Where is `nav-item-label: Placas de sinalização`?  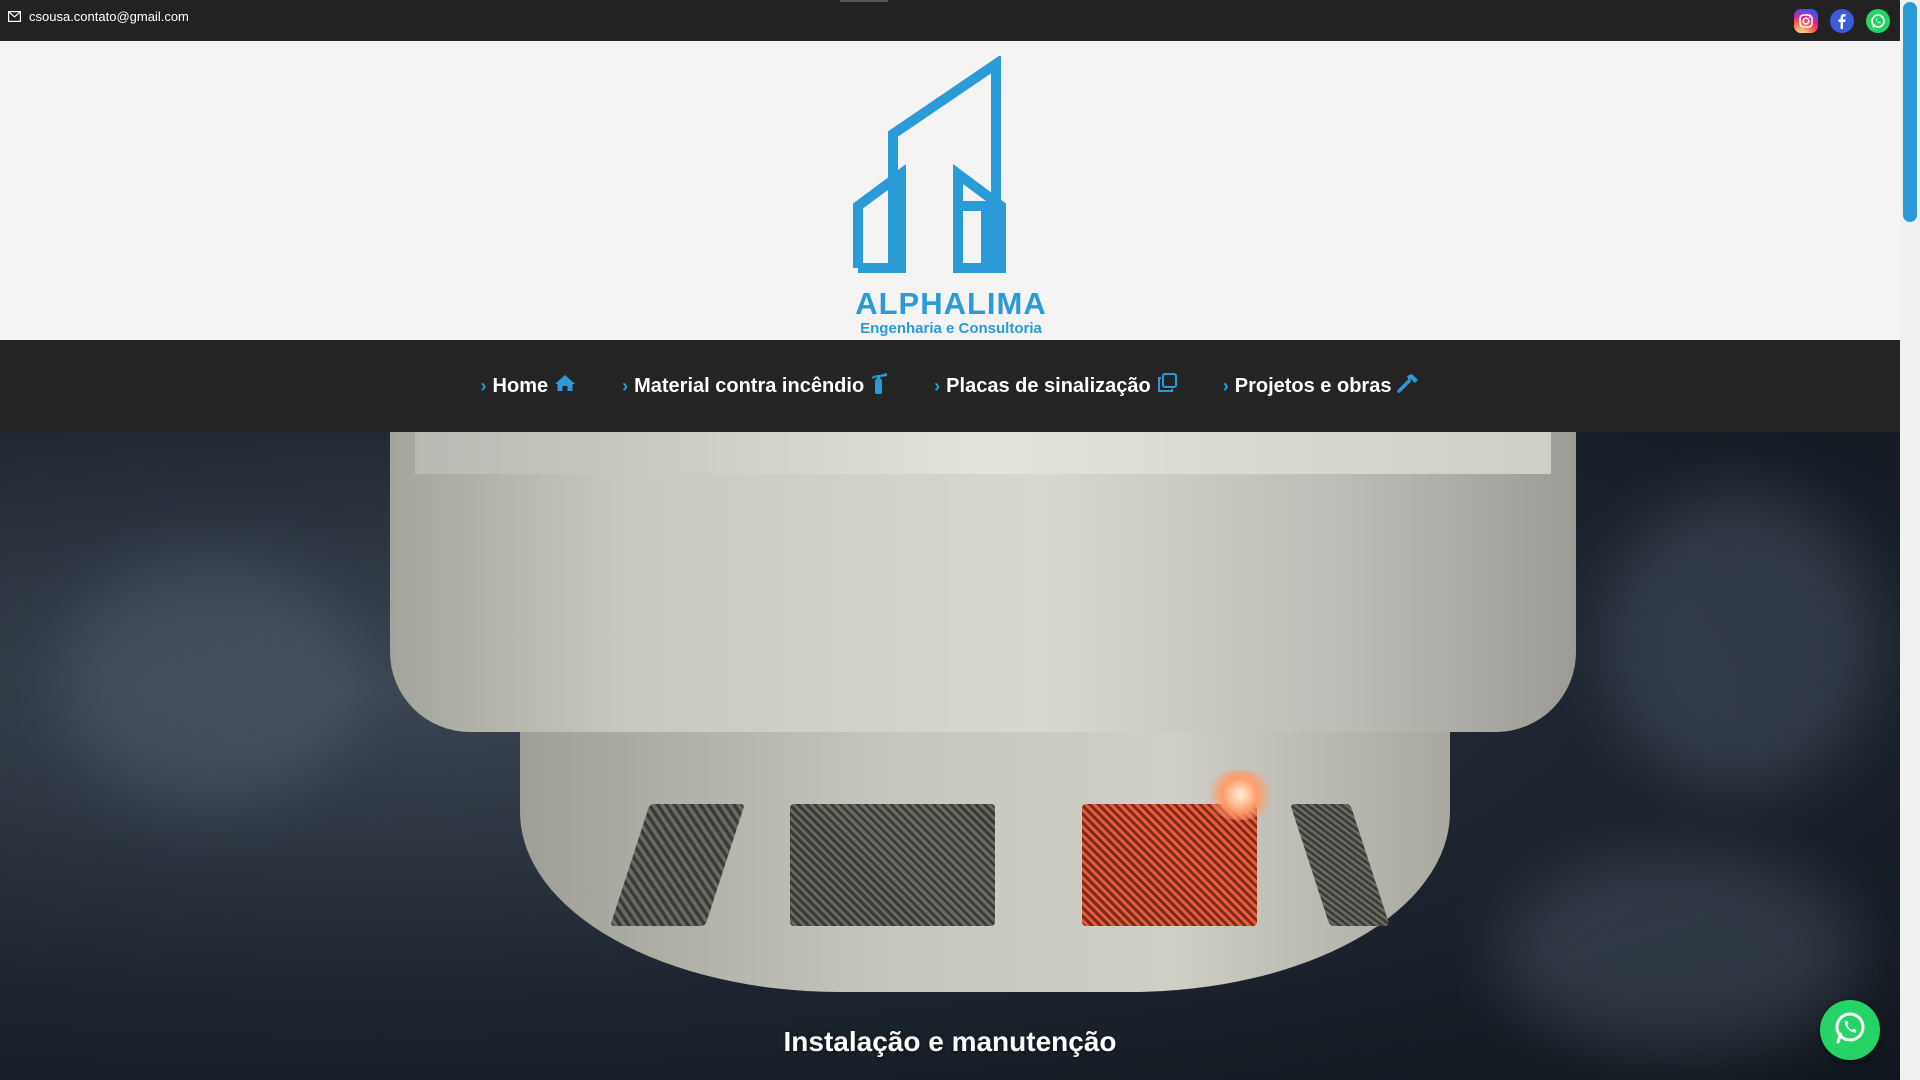
nav-item-label: Placas de sinalização is located at coordinates (1048, 385).